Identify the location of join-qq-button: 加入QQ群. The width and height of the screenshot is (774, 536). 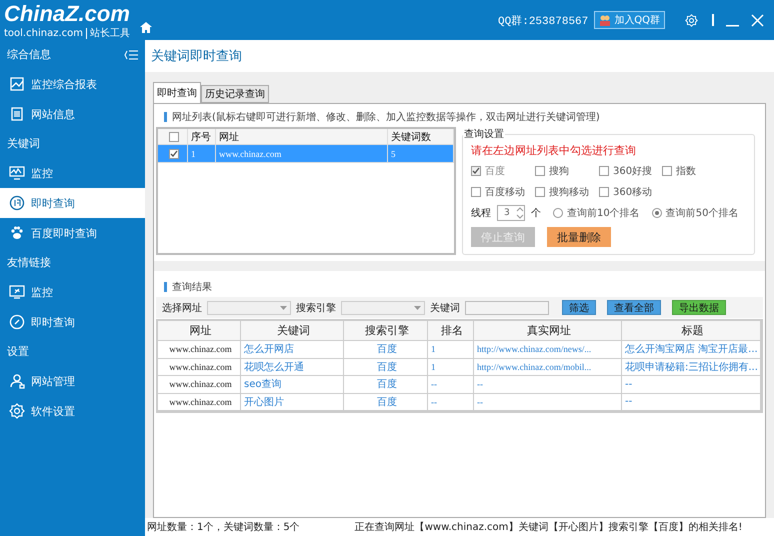
(629, 20).